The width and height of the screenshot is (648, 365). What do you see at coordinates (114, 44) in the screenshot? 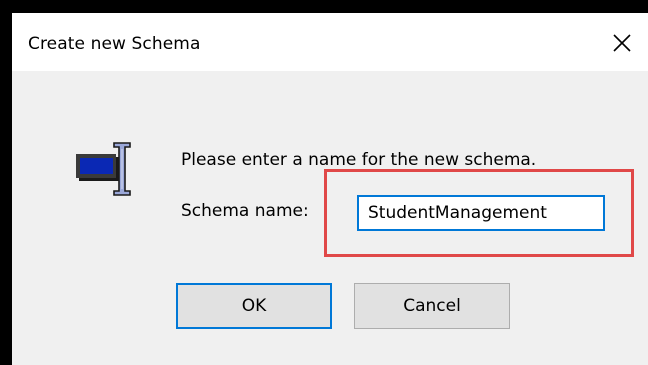
I see `dialog-title: Create new Schema` at bounding box center [114, 44].